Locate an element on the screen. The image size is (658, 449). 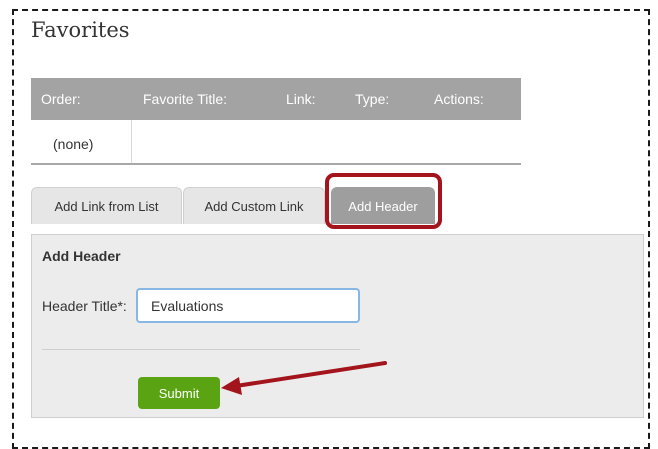
arrow-head is located at coordinates (231, 386).